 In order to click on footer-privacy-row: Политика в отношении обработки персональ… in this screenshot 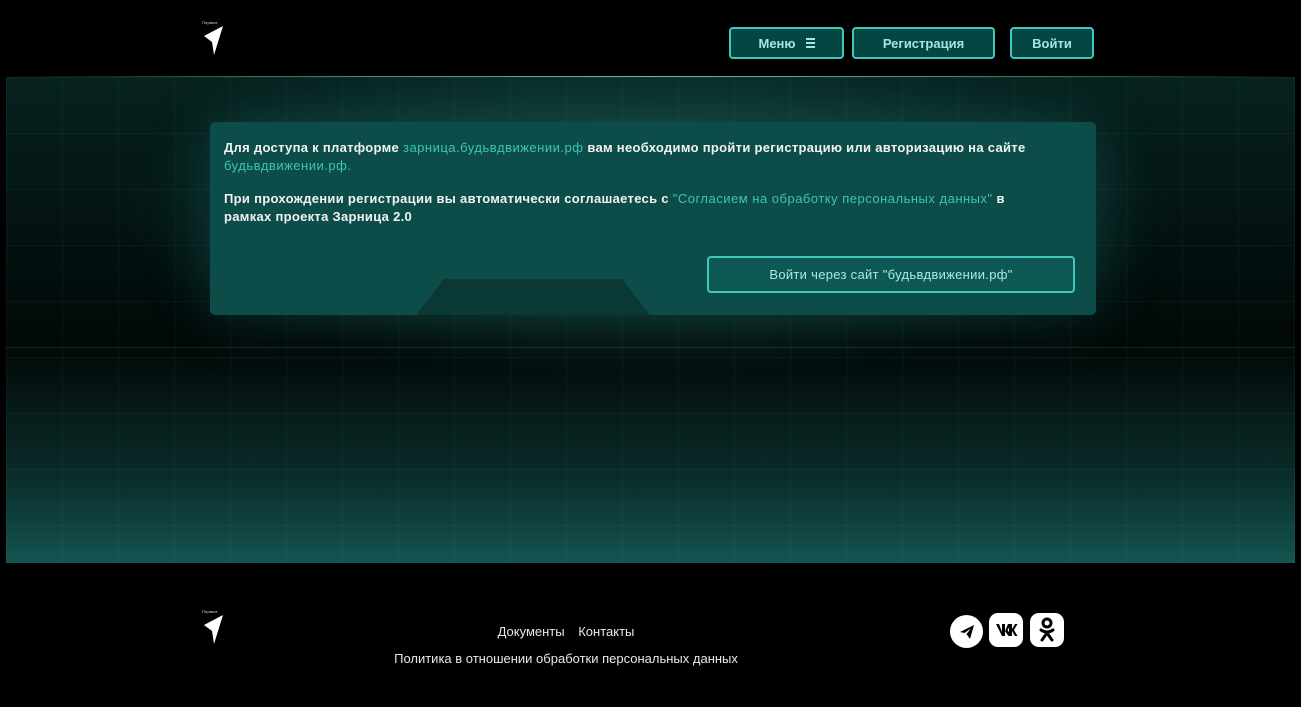, I will do `click(566, 658)`.